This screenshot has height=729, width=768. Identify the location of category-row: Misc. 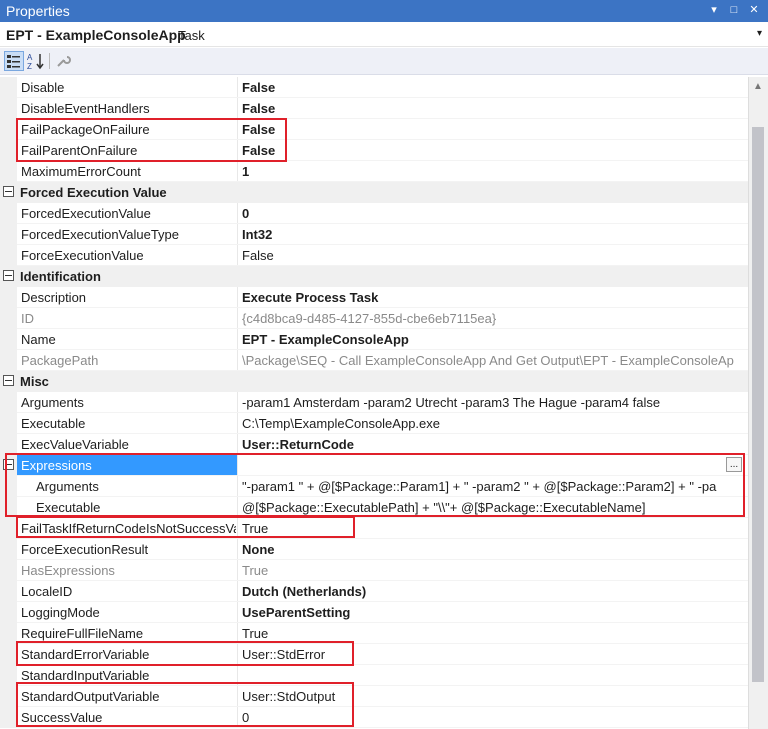
(374, 381).